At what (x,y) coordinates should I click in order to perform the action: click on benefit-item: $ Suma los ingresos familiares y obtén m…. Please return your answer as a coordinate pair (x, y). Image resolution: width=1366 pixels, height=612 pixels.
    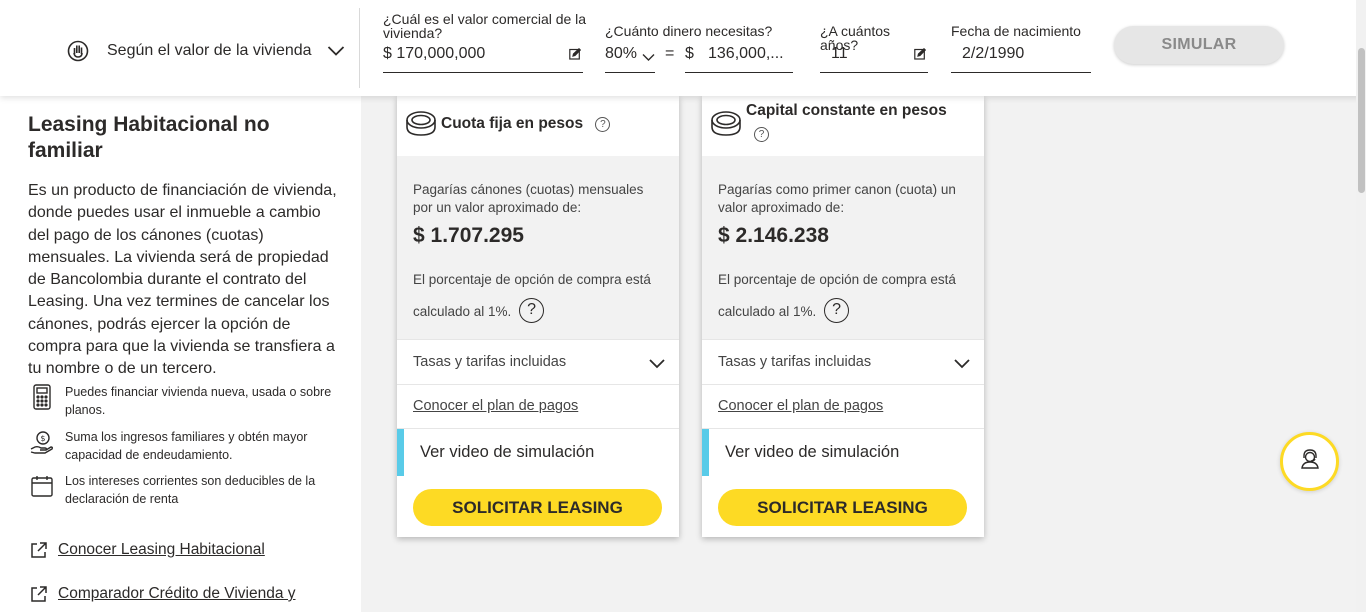
    Looking at the image, I should click on (185, 446).